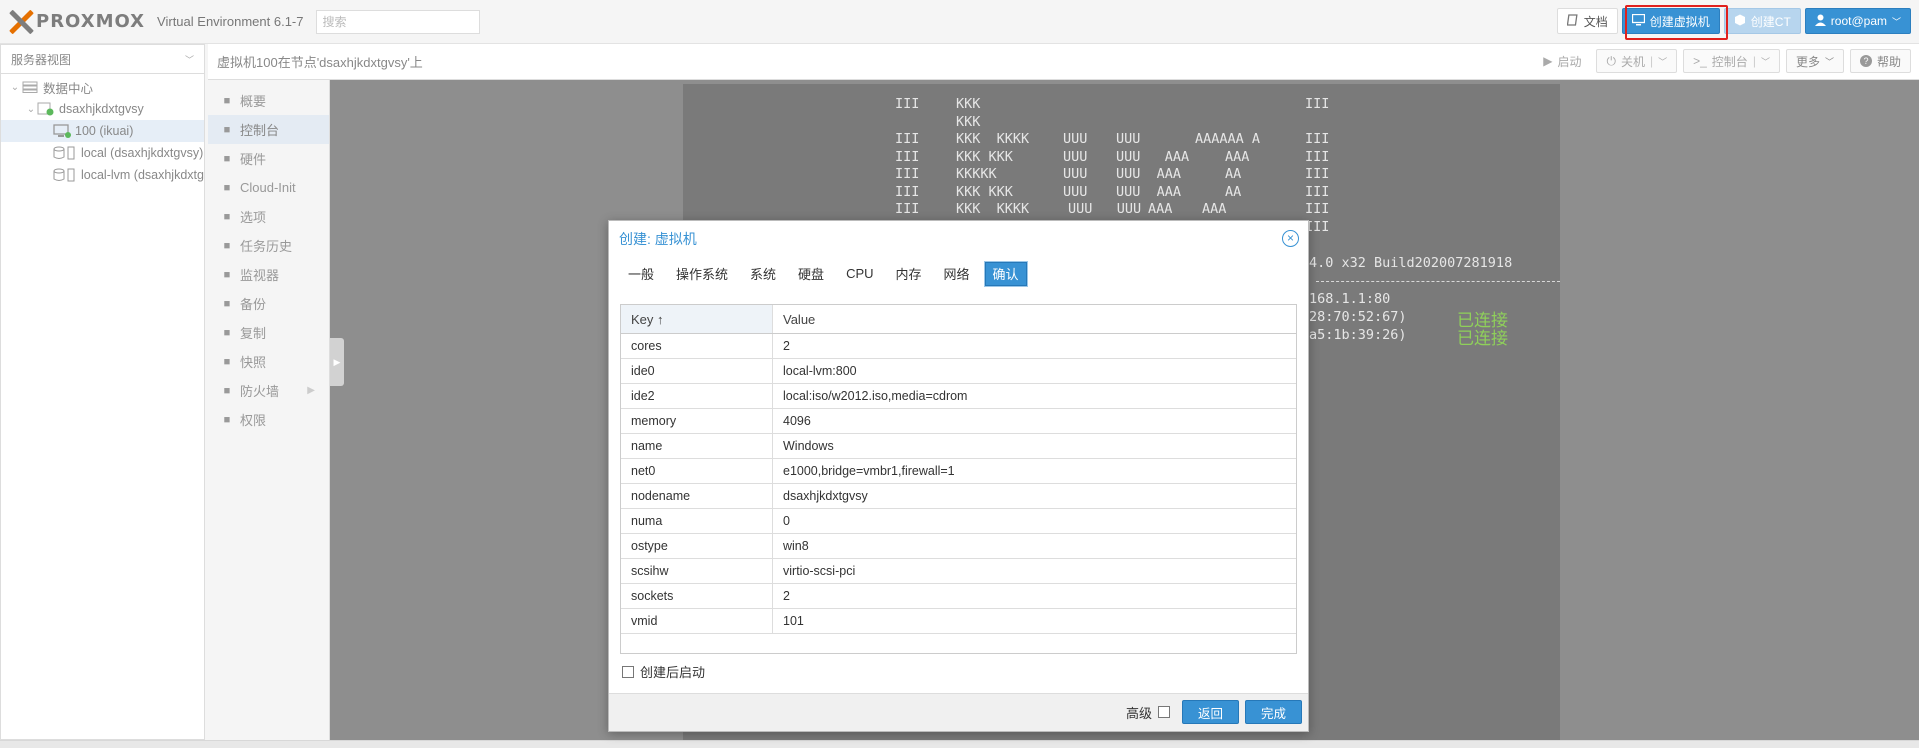 The image size is (1919, 748). What do you see at coordinates (958, 496) in the screenshot?
I see `table-row: nodename dsaxhjkdxtgvsy` at bounding box center [958, 496].